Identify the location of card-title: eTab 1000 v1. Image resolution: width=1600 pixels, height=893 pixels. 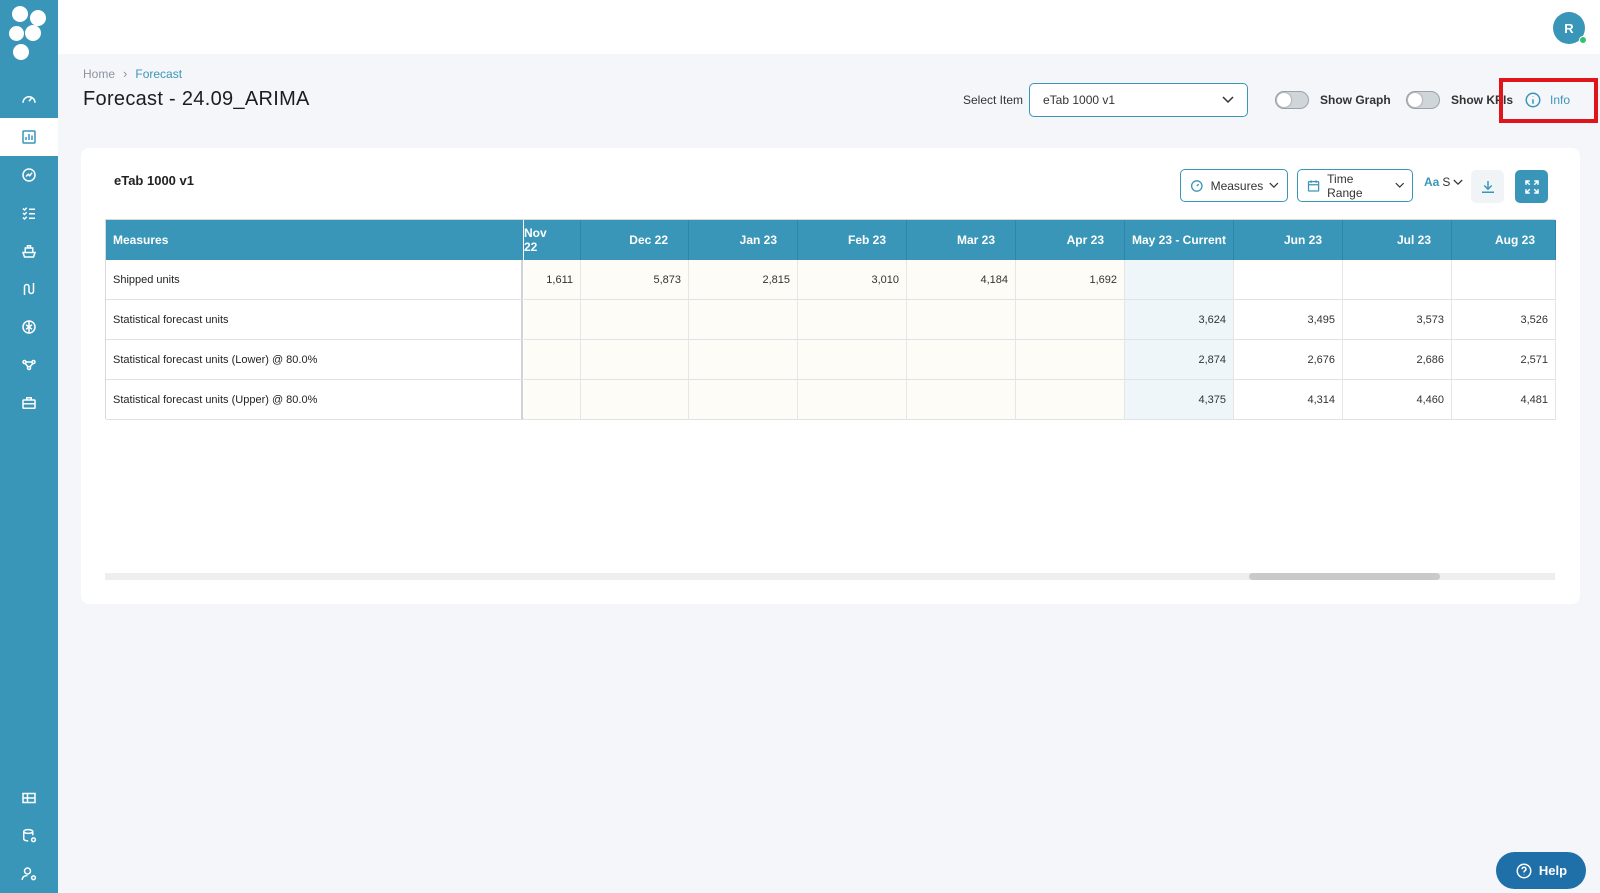
(154, 180).